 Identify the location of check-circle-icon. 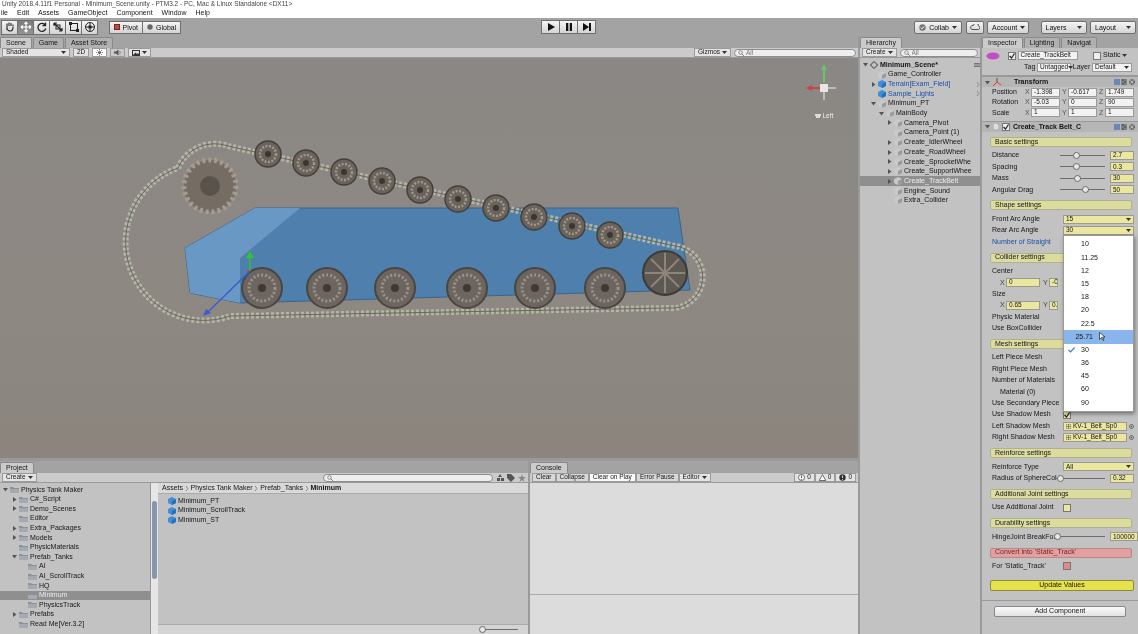
(923, 27).